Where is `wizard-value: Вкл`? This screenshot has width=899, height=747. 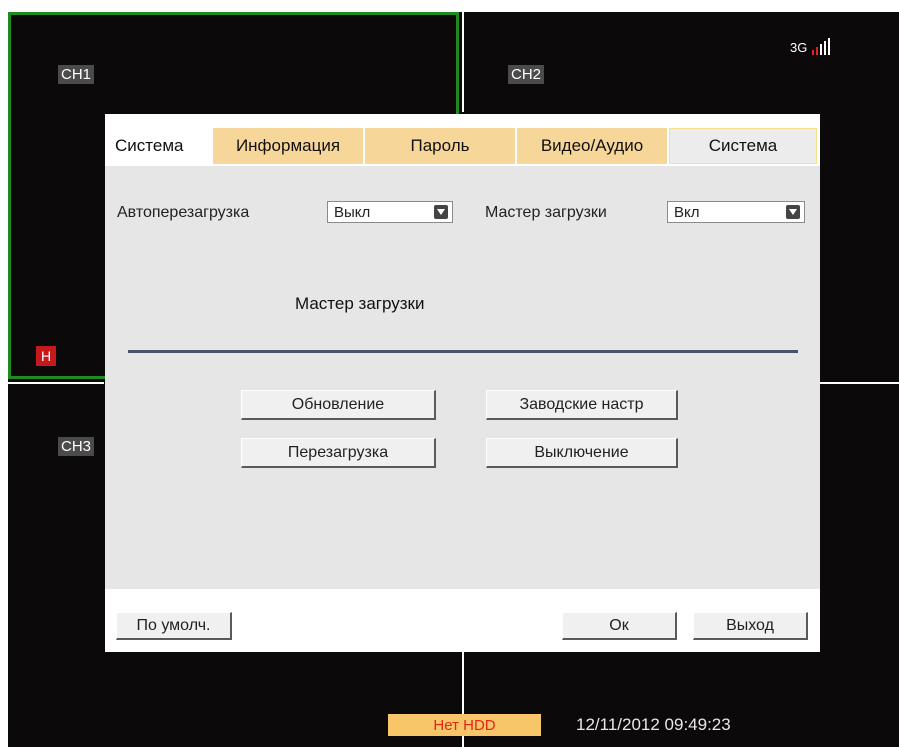 wizard-value: Вкл is located at coordinates (687, 212).